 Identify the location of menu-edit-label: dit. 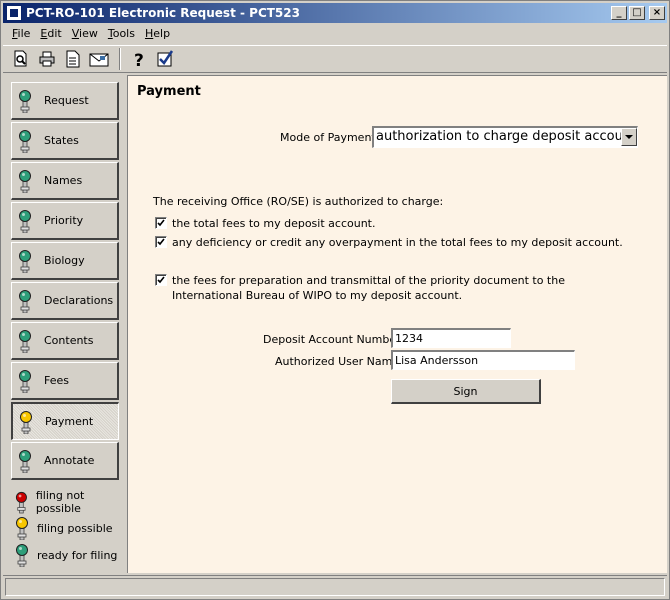
(54, 33).